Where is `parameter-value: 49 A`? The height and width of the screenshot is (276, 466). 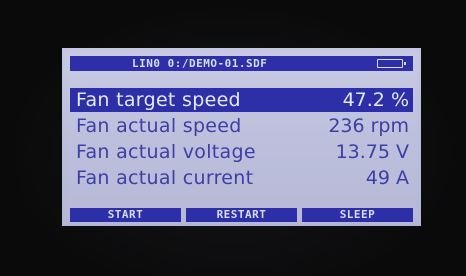
parameter-value: 49 A is located at coordinates (387, 178).